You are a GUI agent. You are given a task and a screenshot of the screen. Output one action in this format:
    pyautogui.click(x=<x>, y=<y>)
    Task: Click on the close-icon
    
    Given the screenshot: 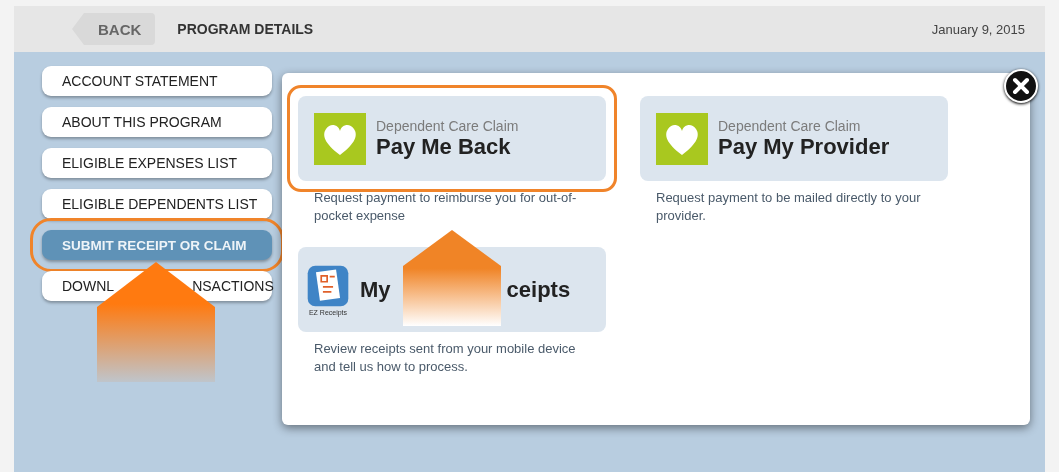 What is the action you would take?
    pyautogui.click(x=1021, y=86)
    